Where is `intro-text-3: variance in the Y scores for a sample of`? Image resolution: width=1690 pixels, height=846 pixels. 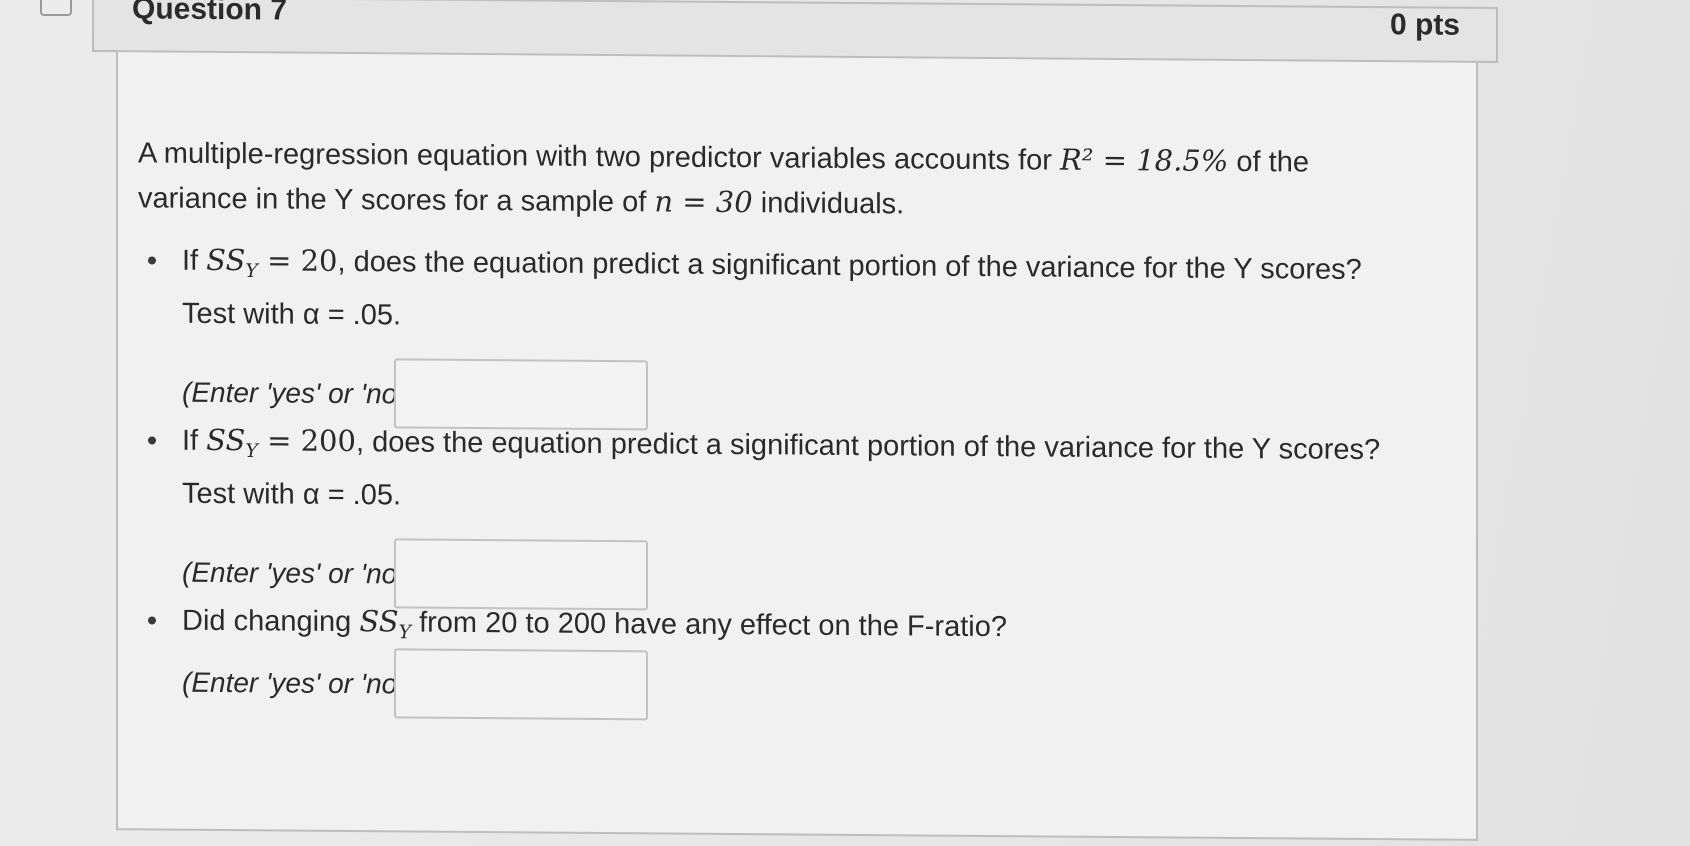
intro-text-3: variance in the Y scores for a sample of is located at coordinates (396, 200).